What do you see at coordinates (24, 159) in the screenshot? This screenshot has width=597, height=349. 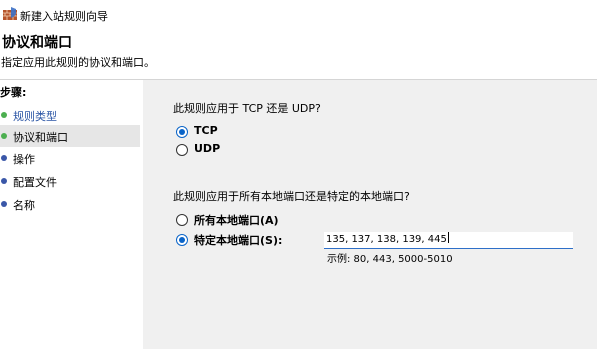 I see `step-label: 操作` at bounding box center [24, 159].